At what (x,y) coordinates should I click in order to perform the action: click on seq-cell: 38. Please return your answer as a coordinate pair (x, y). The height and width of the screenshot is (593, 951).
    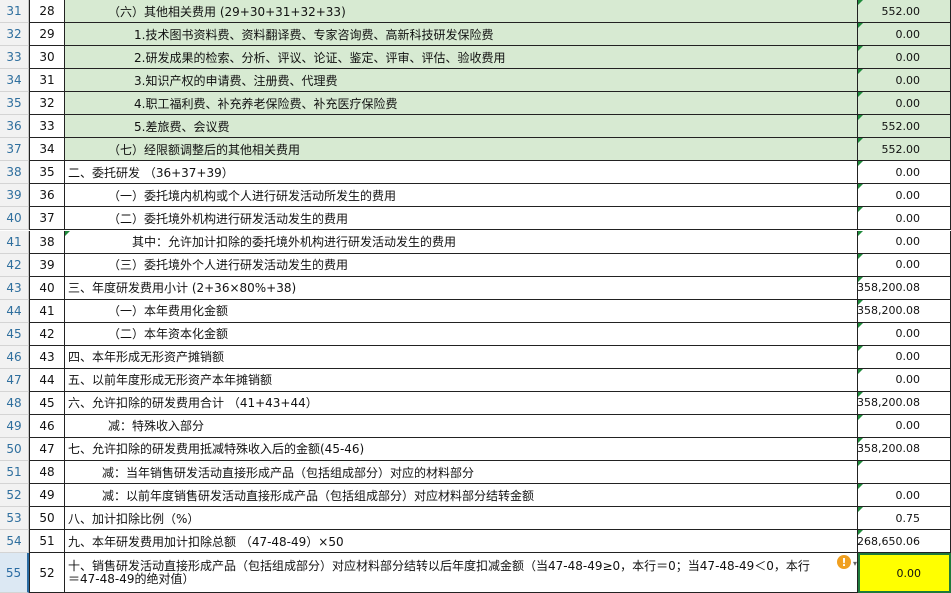
    Looking at the image, I should click on (47, 242).